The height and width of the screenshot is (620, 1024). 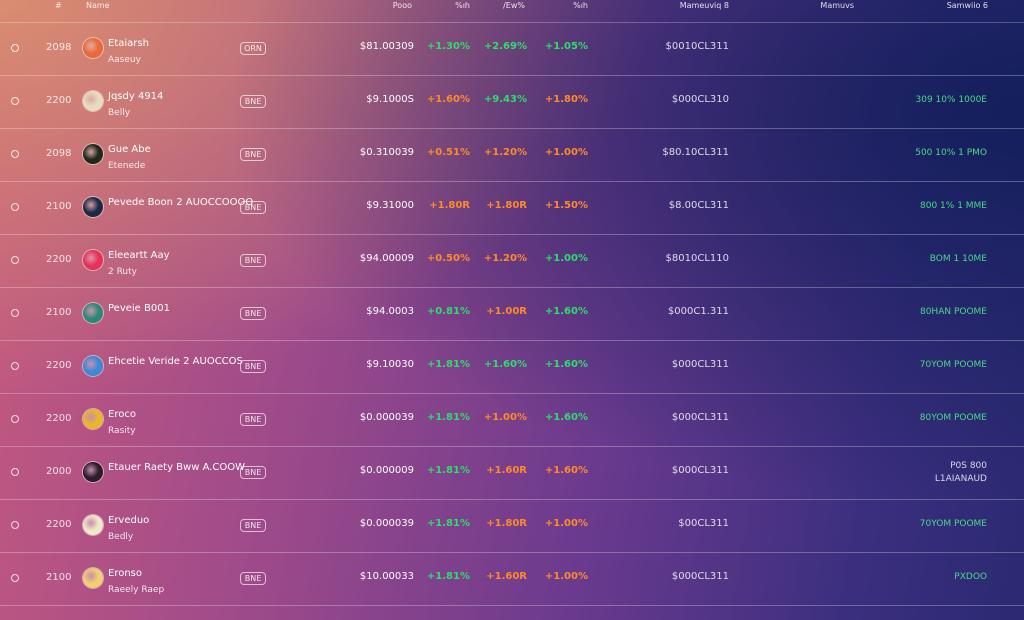 What do you see at coordinates (703, 523) in the screenshot?
I see `market-cap-value: $00CL311` at bounding box center [703, 523].